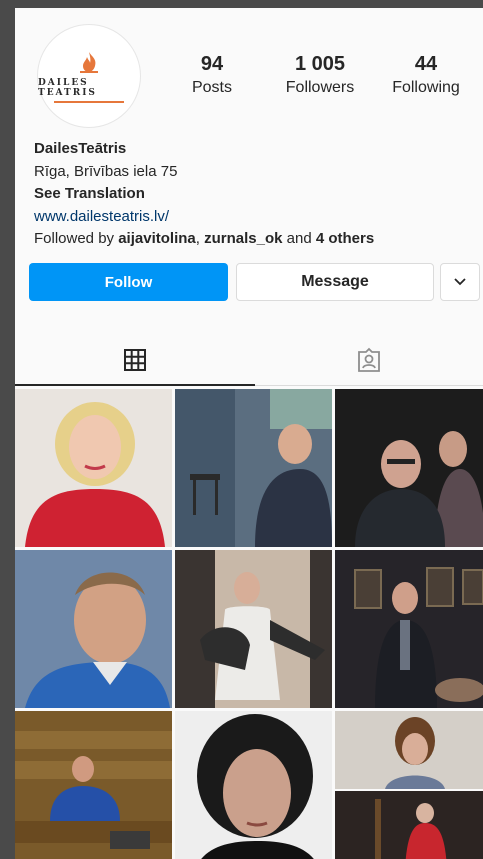 The height and width of the screenshot is (859, 483). What do you see at coordinates (89, 62) in the screenshot?
I see `flame-logo-icon` at bounding box center [89, 62].